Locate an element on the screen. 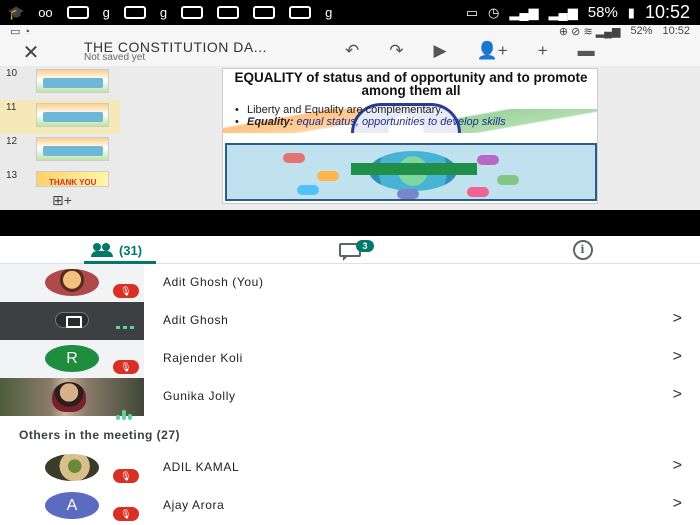  thumbnail-slide-12: 12 is located at coordinates (60, 151).